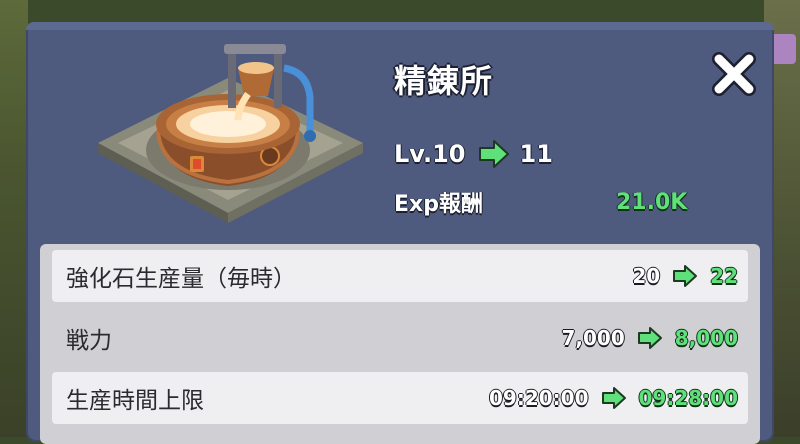 This screenshot has height=444, width=800. Describe the element at coordinates (14, 218) in the screenshot. I see `background-left` at that location.